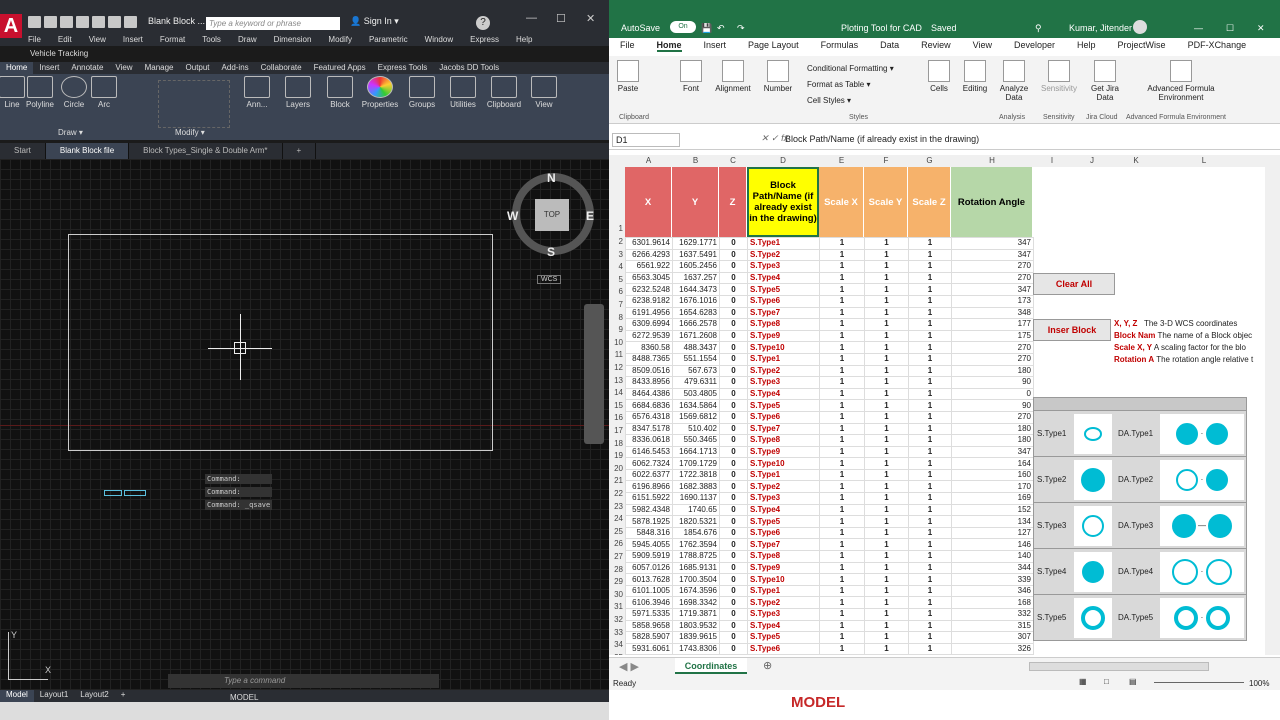  Describe the element at coordinates (936, 46) in the screenshot. I see `tab-review: Review` at that location.